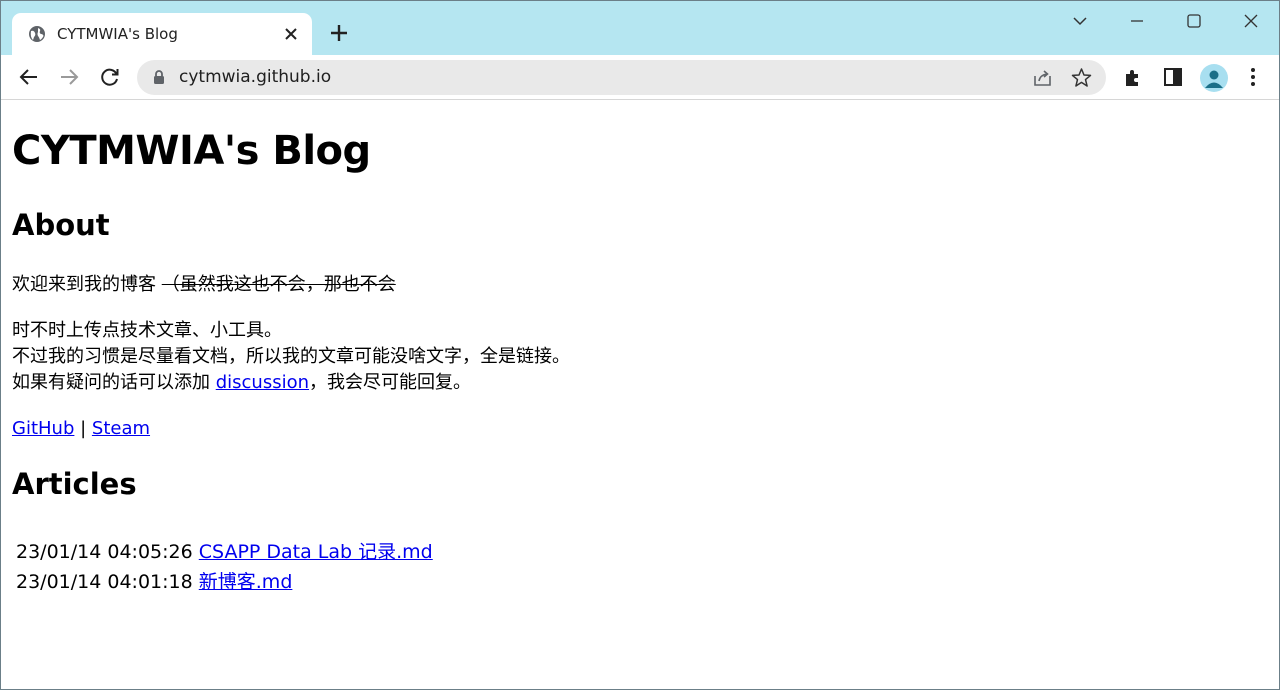 The image size is (1280, 690). Describe the element at coordinates (114, 382) in the screenshot. I see `intro-line-3-prefix: 如果有疑问的话可以添加` at that location.